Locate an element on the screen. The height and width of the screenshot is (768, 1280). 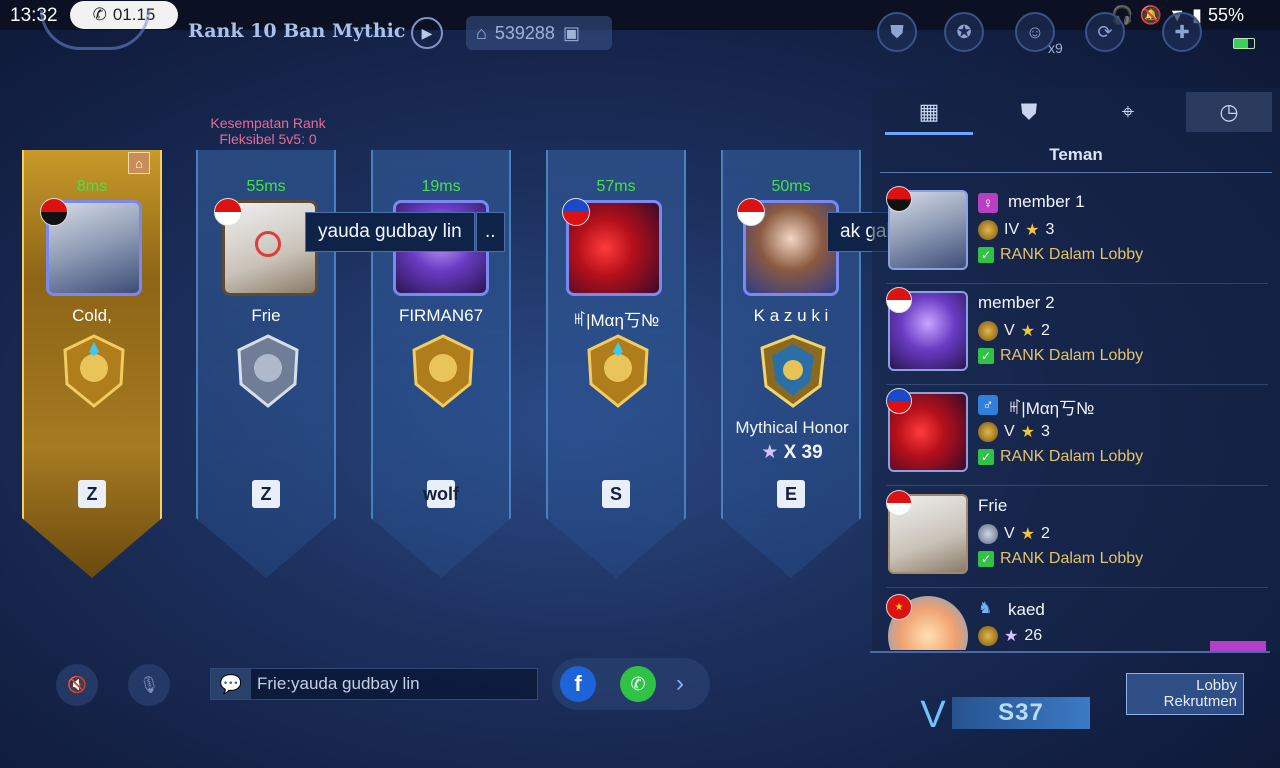
mic-mute-icon: 🎙 is located at coordinates (149, 685).